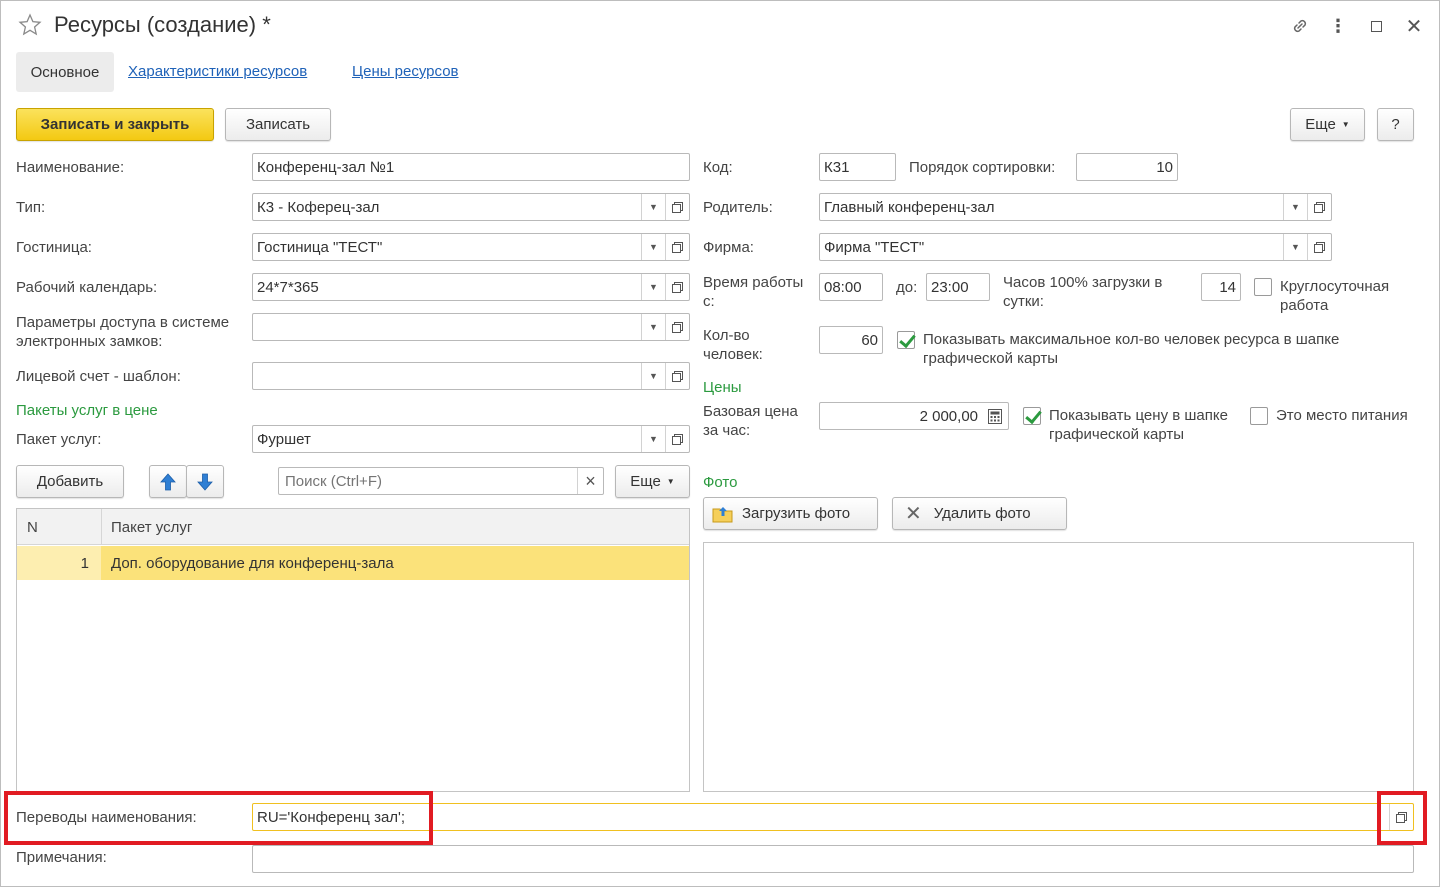  I want to click on hotel-label: Гостиница:, so click(54, 247).